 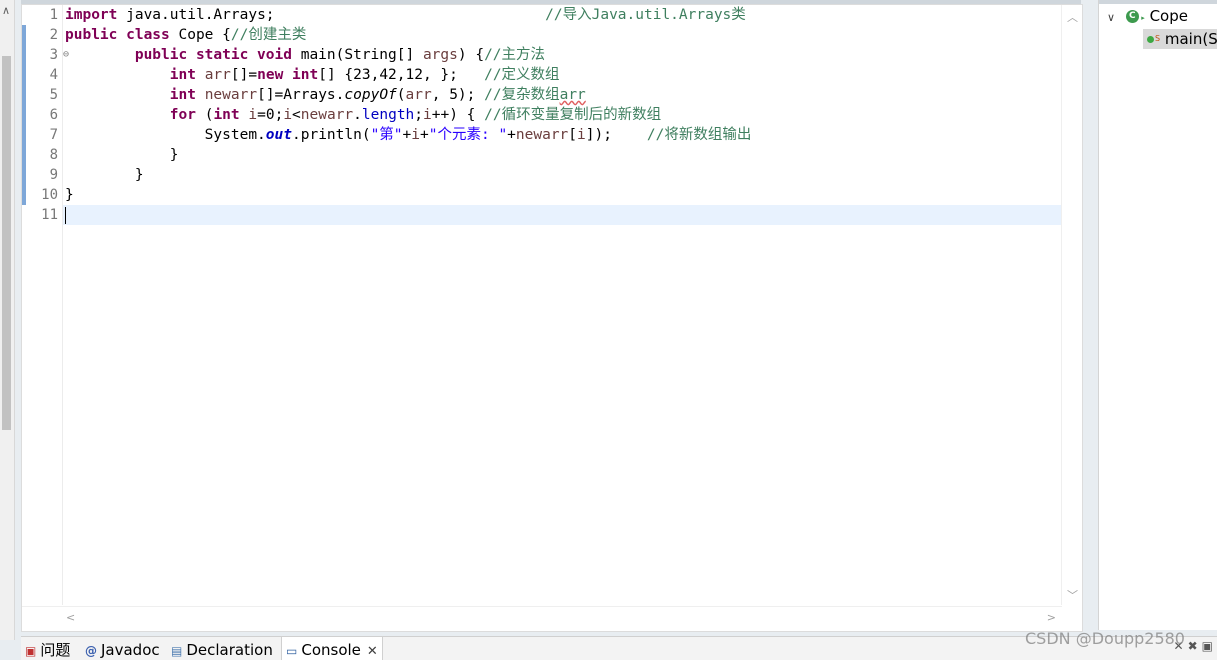 I want to click on code-token: <, so click(x=296, y=115).